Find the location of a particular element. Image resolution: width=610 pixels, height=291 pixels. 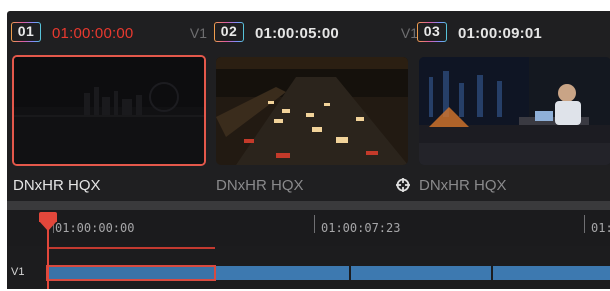

timeline-divider is located at coordinates (308, 205).